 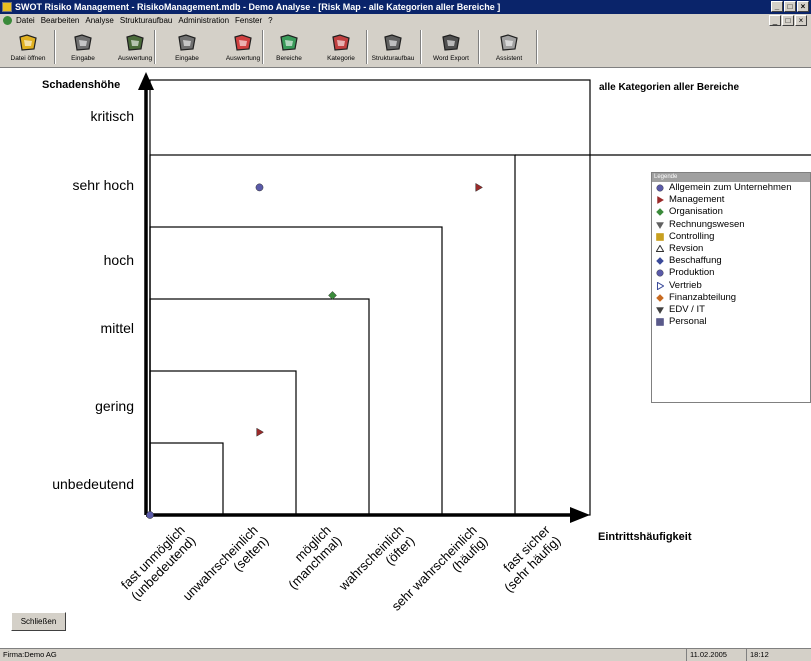 I want to click on toolbar-button-4: Auswertung, so click(x=243, y=47).